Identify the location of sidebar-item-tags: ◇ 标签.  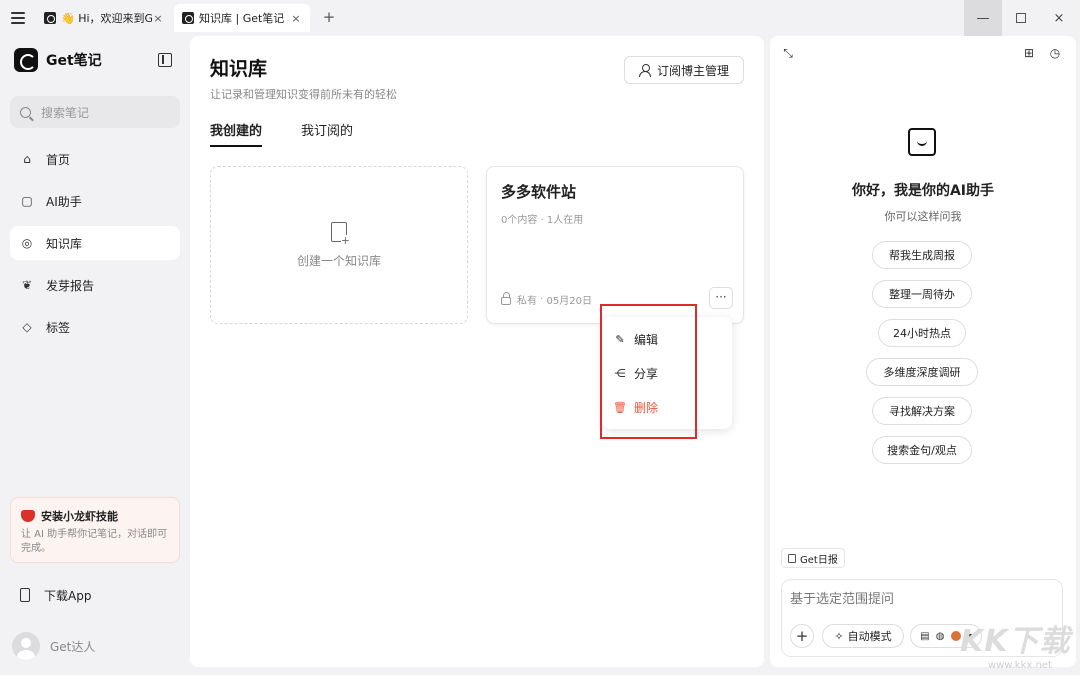
(95, 327).